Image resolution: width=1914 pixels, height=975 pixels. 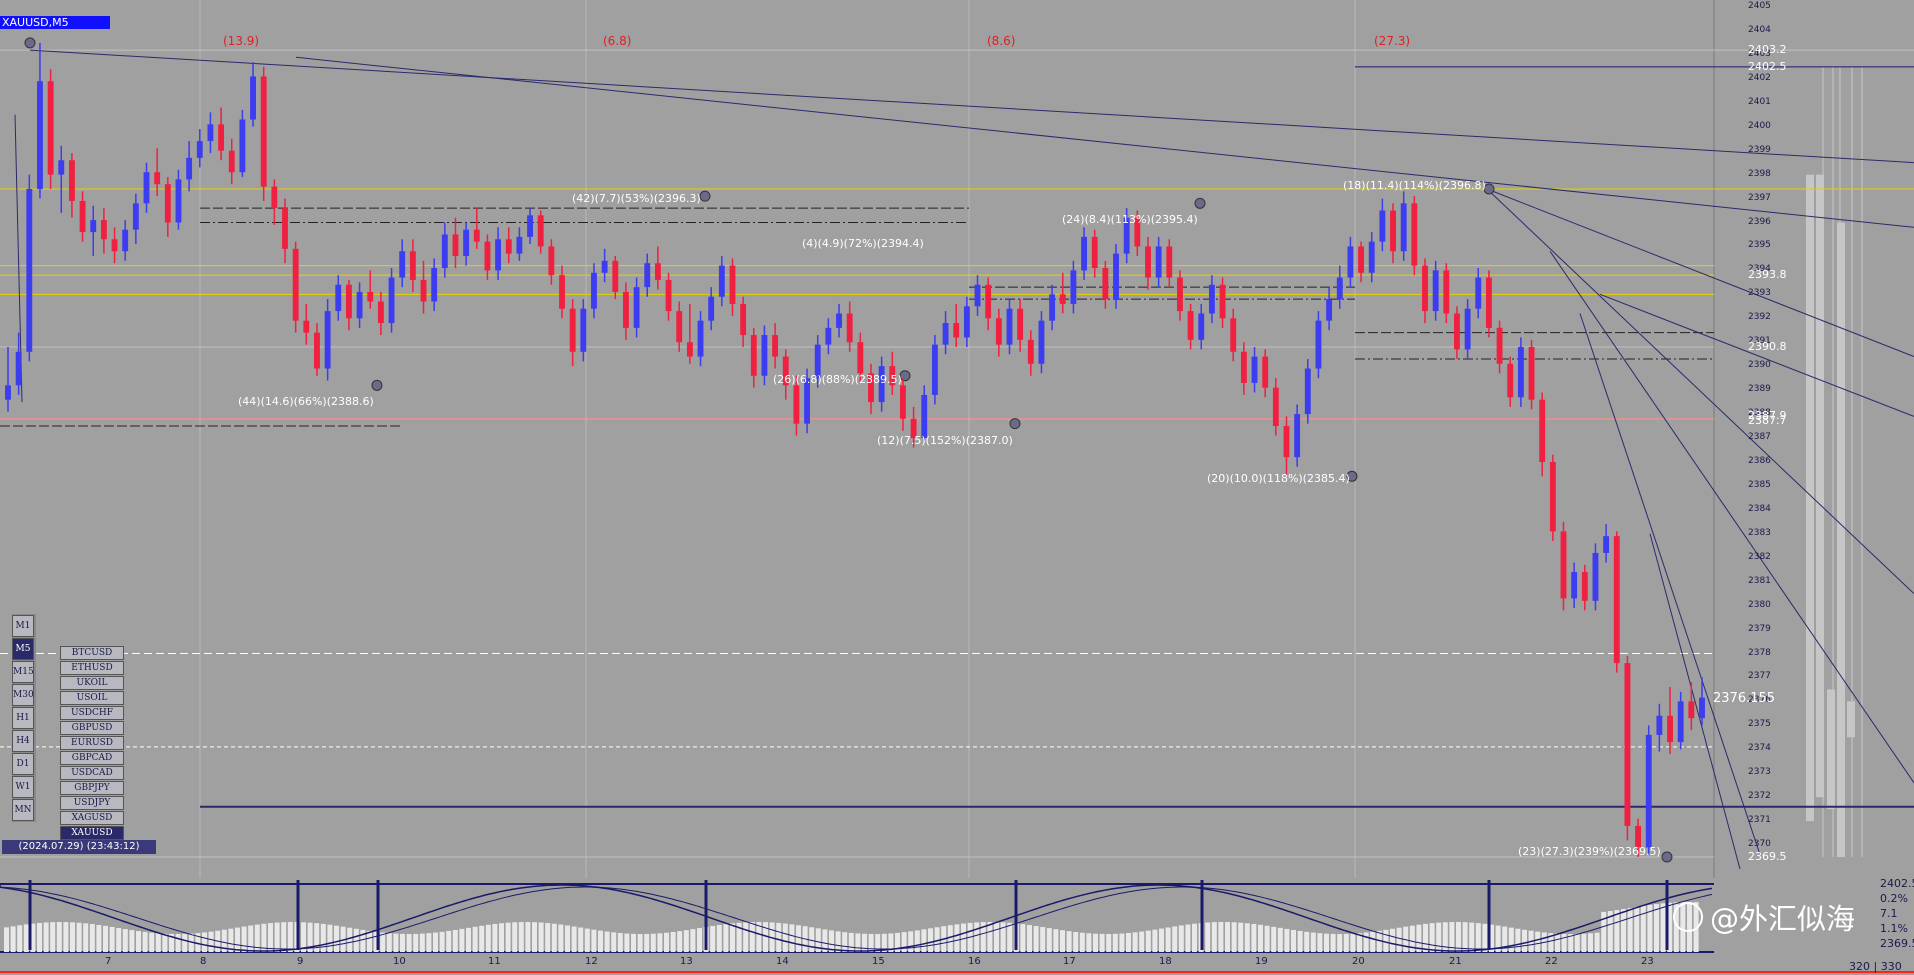 What do you see at coordinates (92, 833) in the screenshot?
I see `symbol-button-xauusd: XAUUSD` at bounding box center [92, 833].